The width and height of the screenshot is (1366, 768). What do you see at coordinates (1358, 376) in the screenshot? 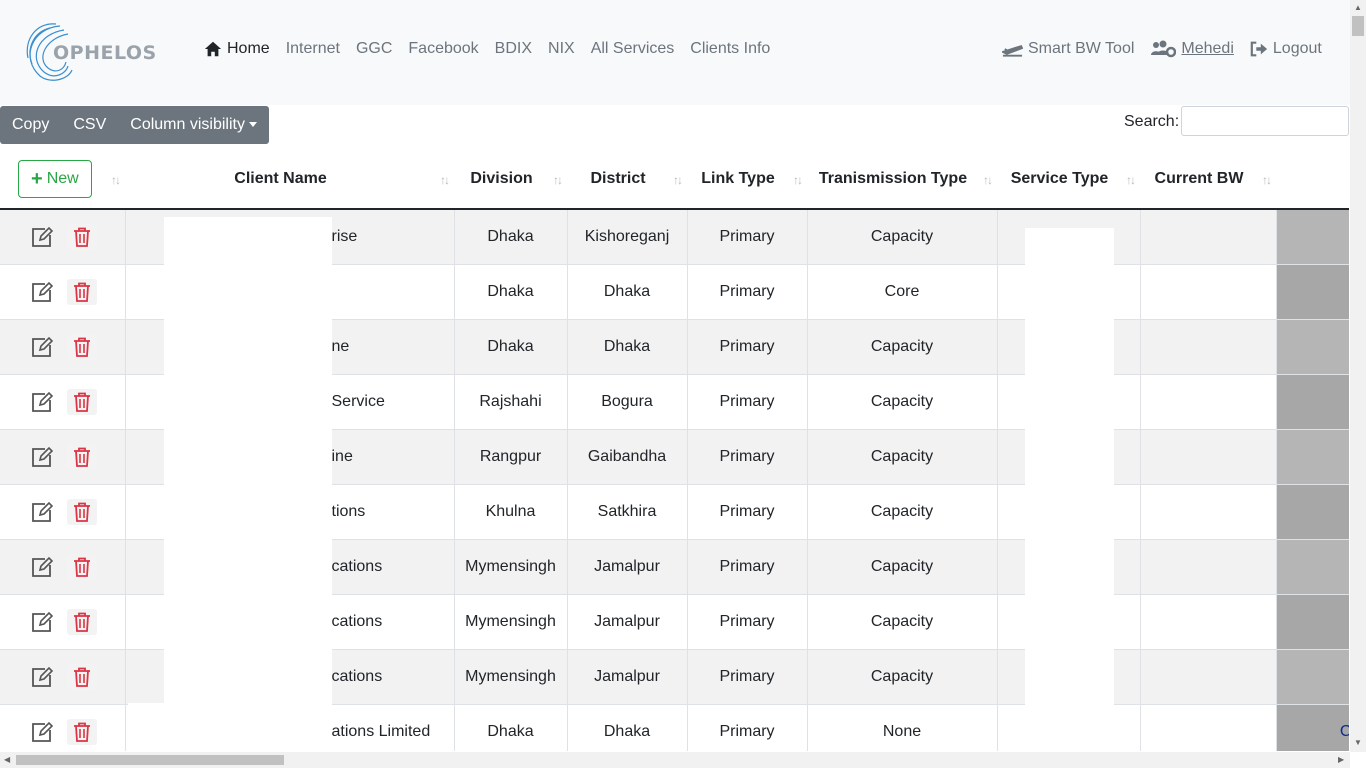
I see `vertical-scrollbar: ▲ ▼` at bounding box center [1358, 376].